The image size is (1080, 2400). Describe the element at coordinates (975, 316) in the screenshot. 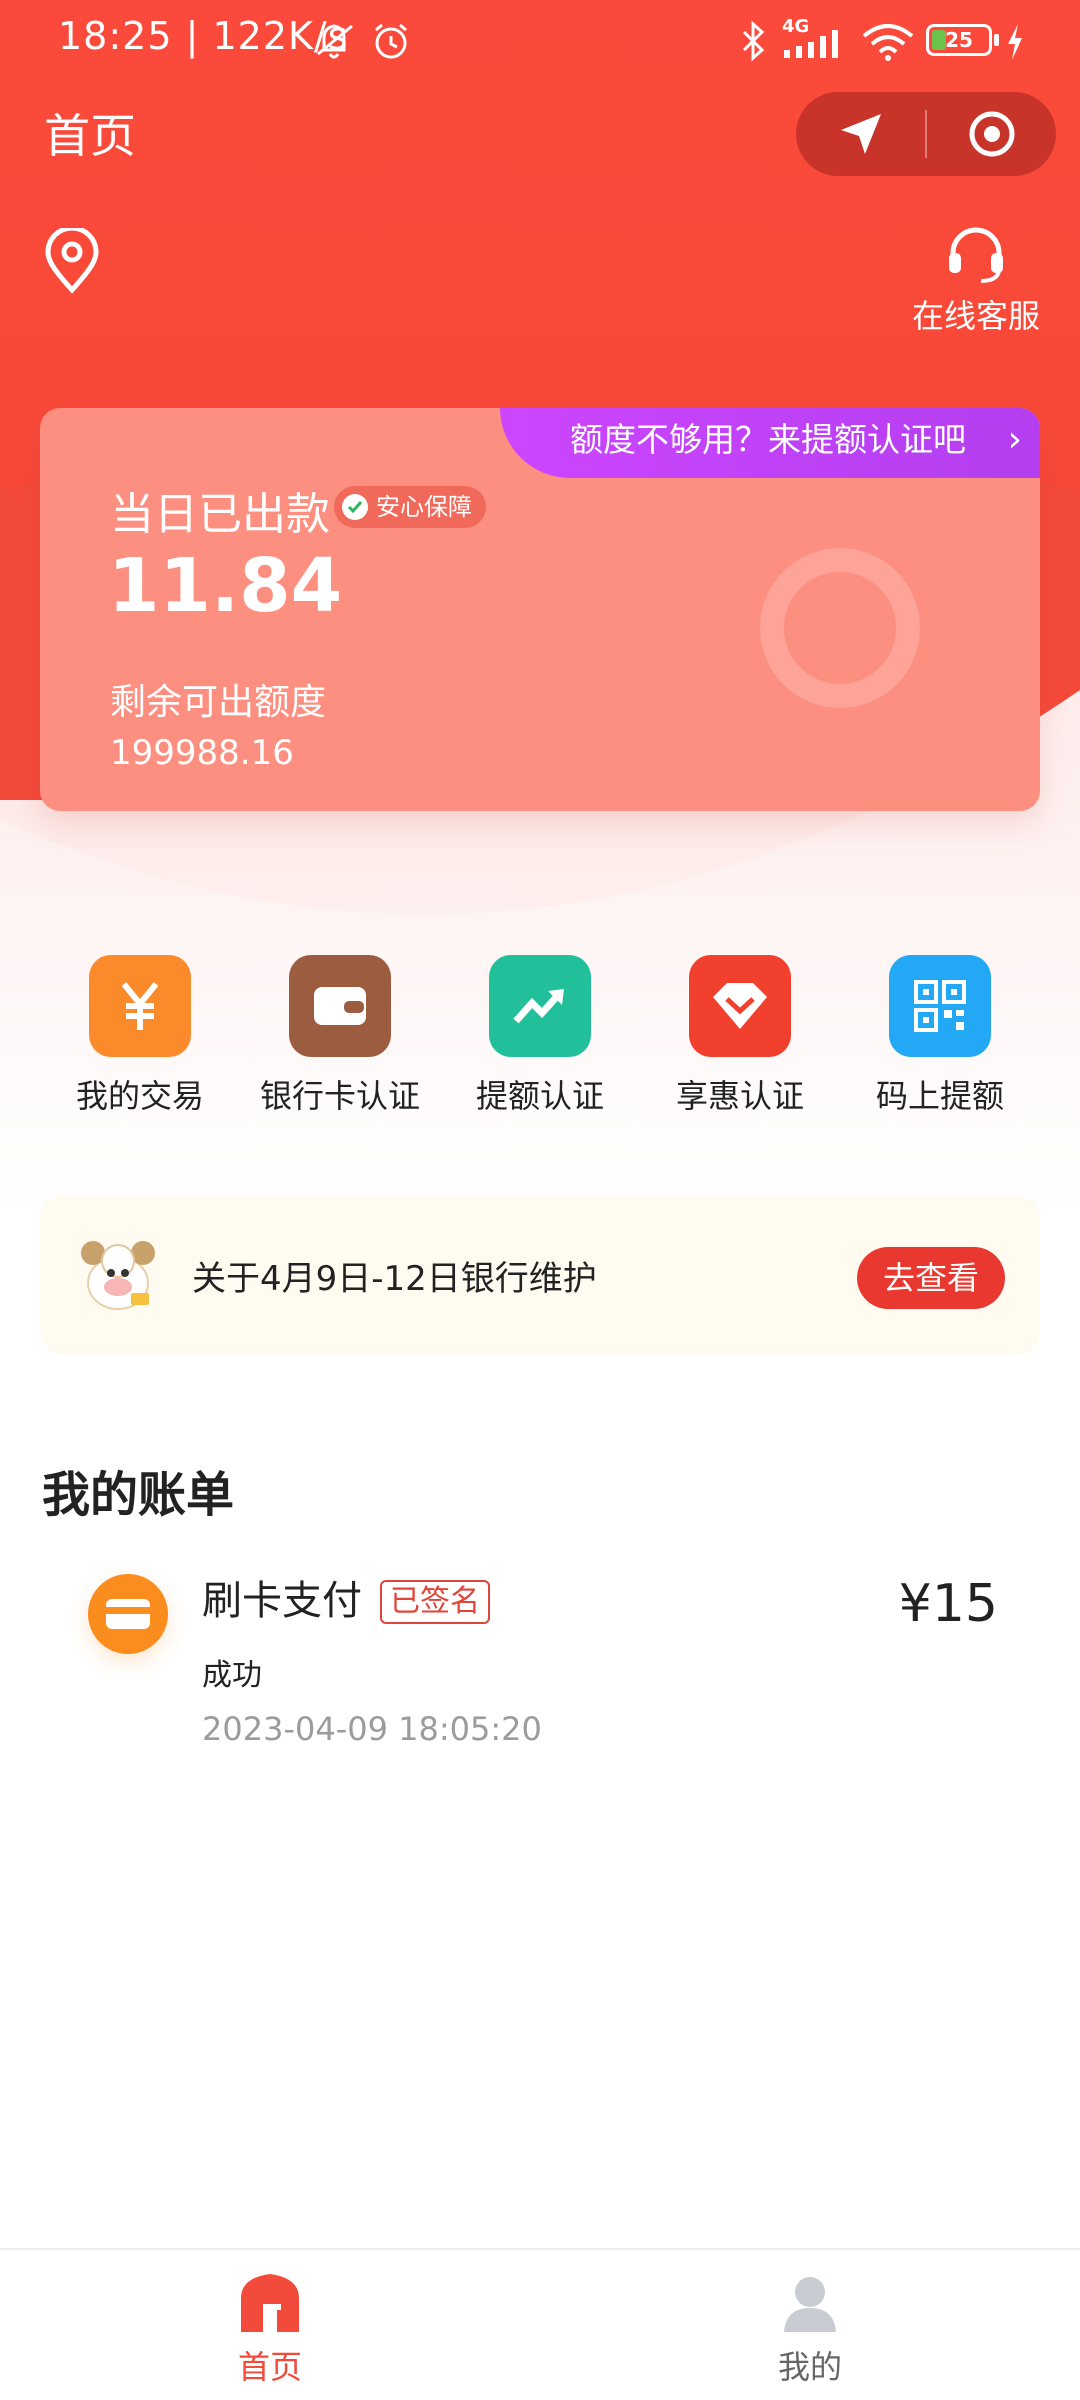

I see `online-service-label: 在线客服` at that location.